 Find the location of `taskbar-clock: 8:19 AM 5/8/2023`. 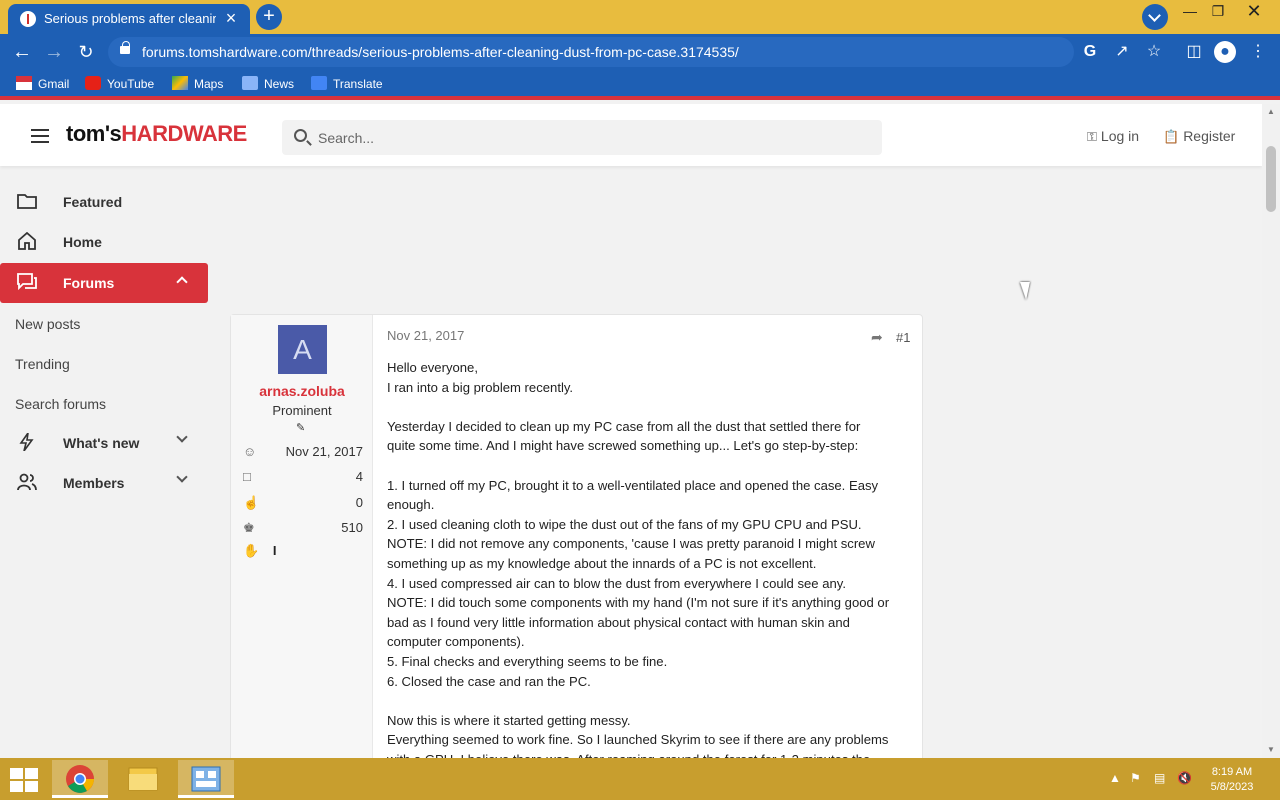

taskbar-clock: 8:19 AM 5/8/2023 is located at coordinates (1232, 780).